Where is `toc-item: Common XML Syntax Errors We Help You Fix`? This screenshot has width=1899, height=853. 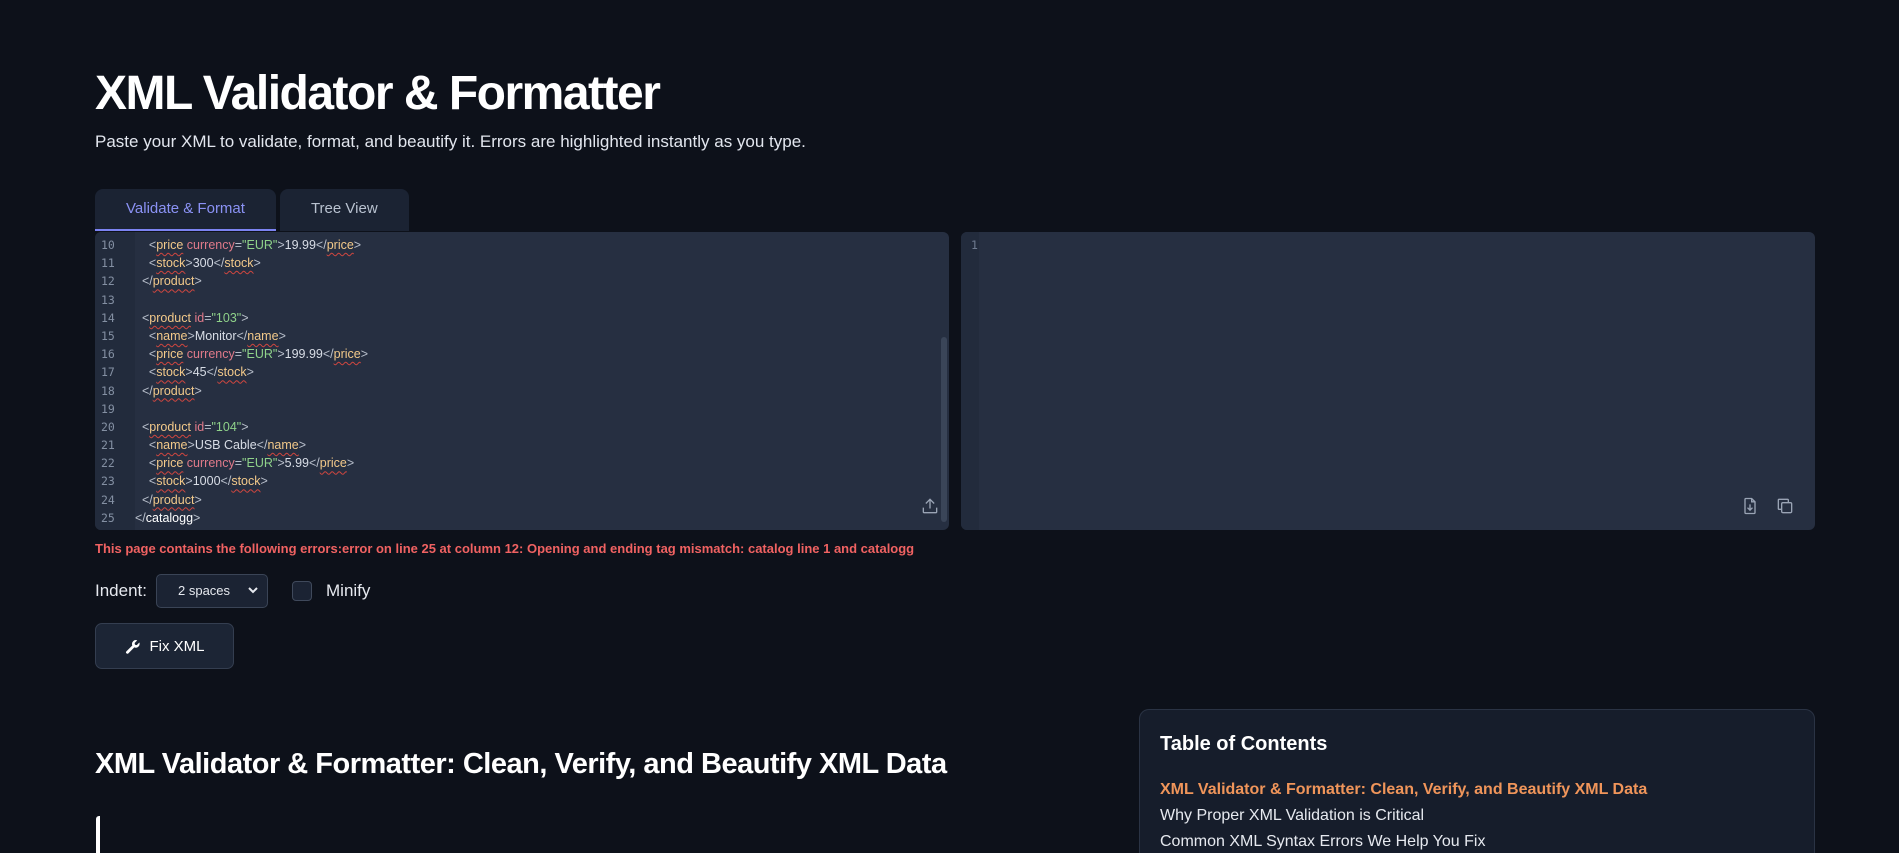
toc-item: Common XML Syntax Errors We Help You Fix is located at coordinates (1403, 841).